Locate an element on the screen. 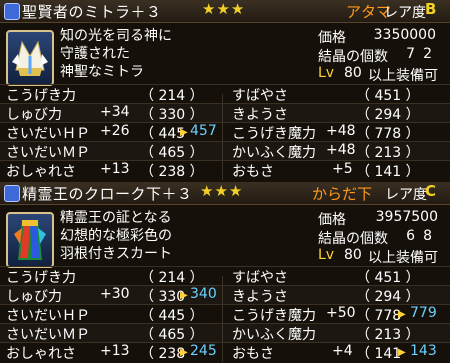  stat-bonus: +34 is located at coordinates (115, 112).